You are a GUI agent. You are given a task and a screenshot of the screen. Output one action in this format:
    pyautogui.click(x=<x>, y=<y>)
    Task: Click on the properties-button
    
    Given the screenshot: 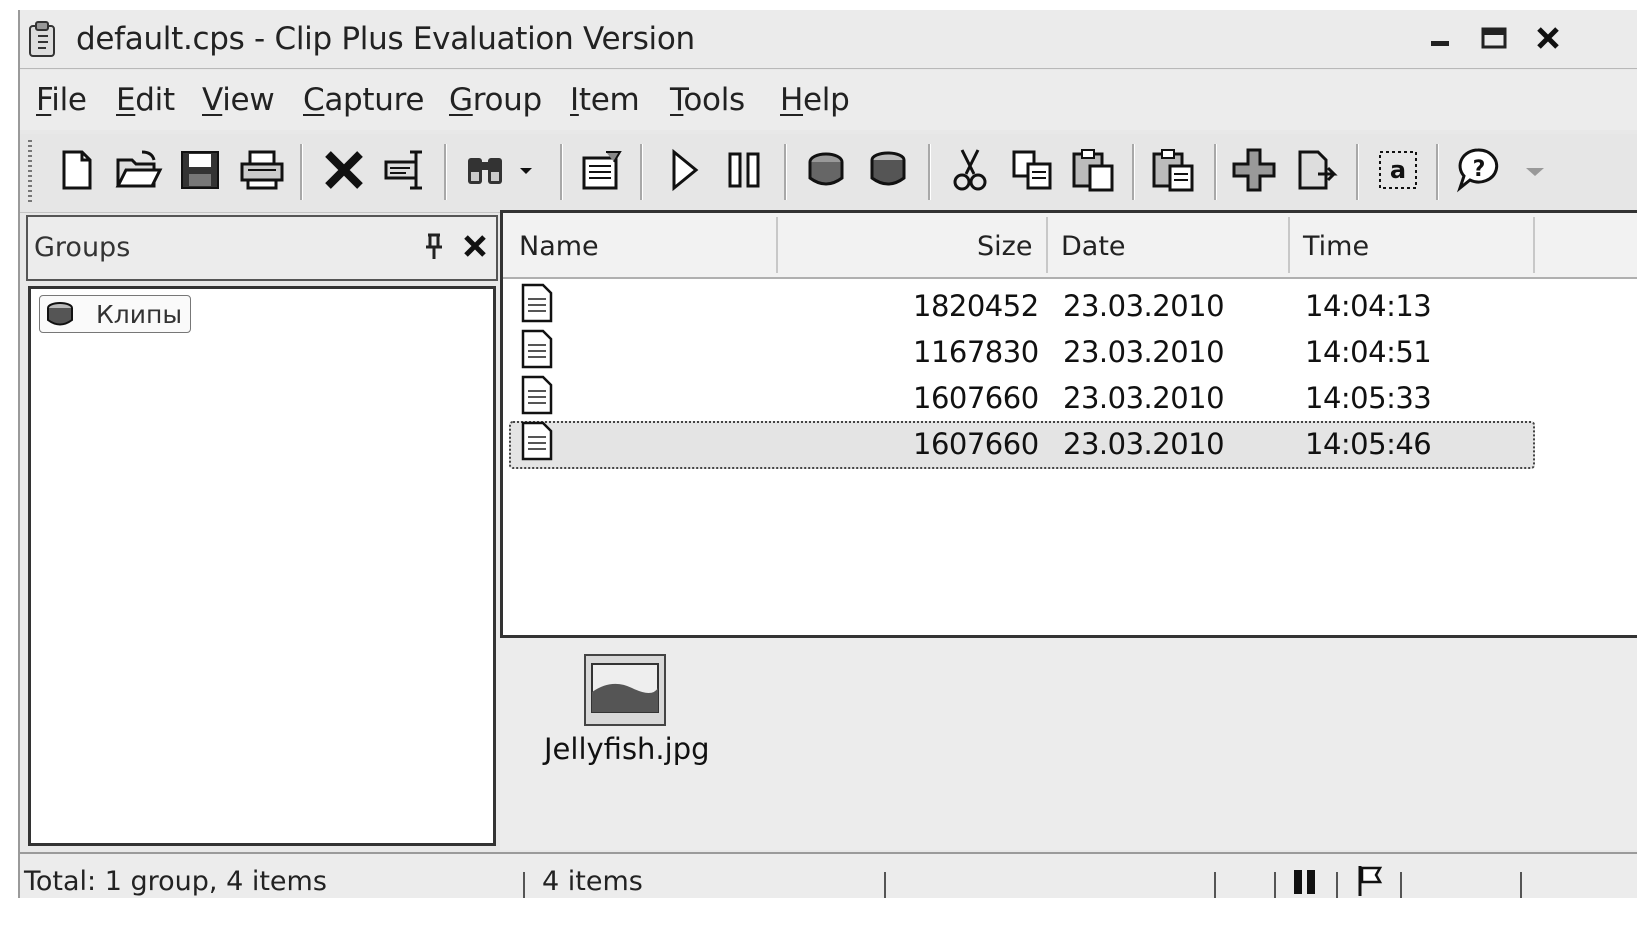 What is the action you would take?
    pyautogui.click(x=602, y=170)
    